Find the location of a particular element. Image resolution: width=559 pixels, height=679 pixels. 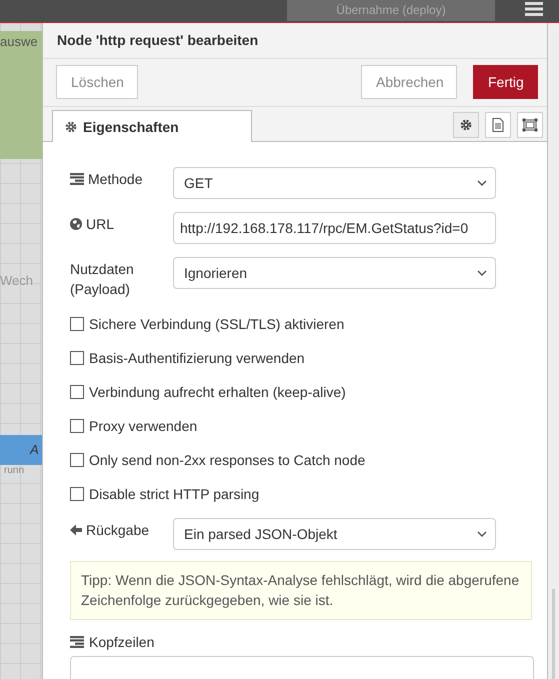

flow-node: auswe is located at coordinates (21, 95).